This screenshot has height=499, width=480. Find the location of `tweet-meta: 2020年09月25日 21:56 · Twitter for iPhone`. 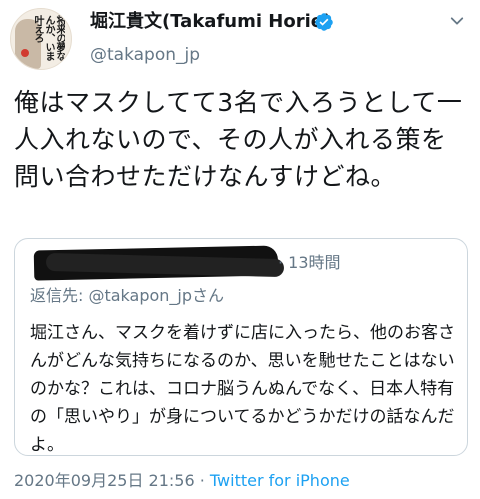

tweet-meta: 2020年09月25日 21:56 · Twitter for iPhone is located at coordinates (182, 481).